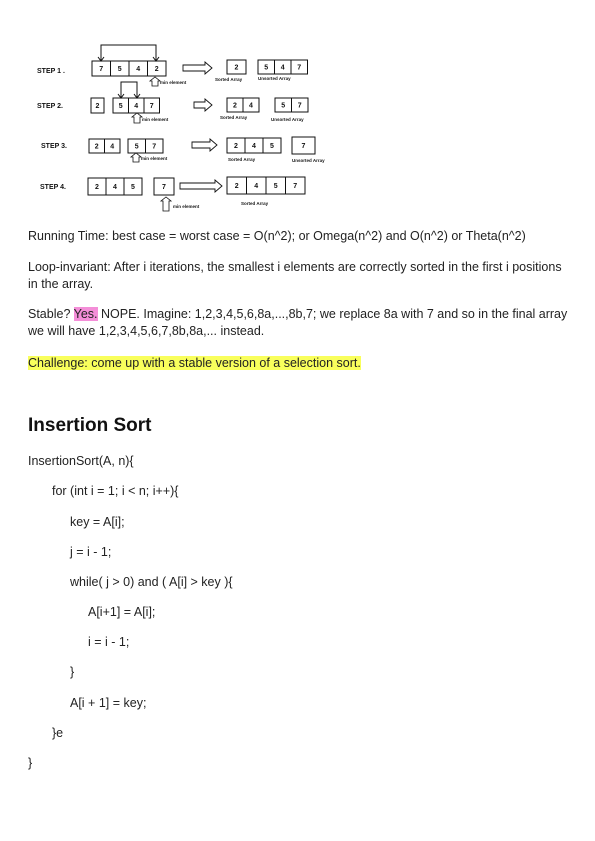 The width and height of the screenshot is (595, 841). I want to click on code-line: i = i - 1;, so click(109, 642).